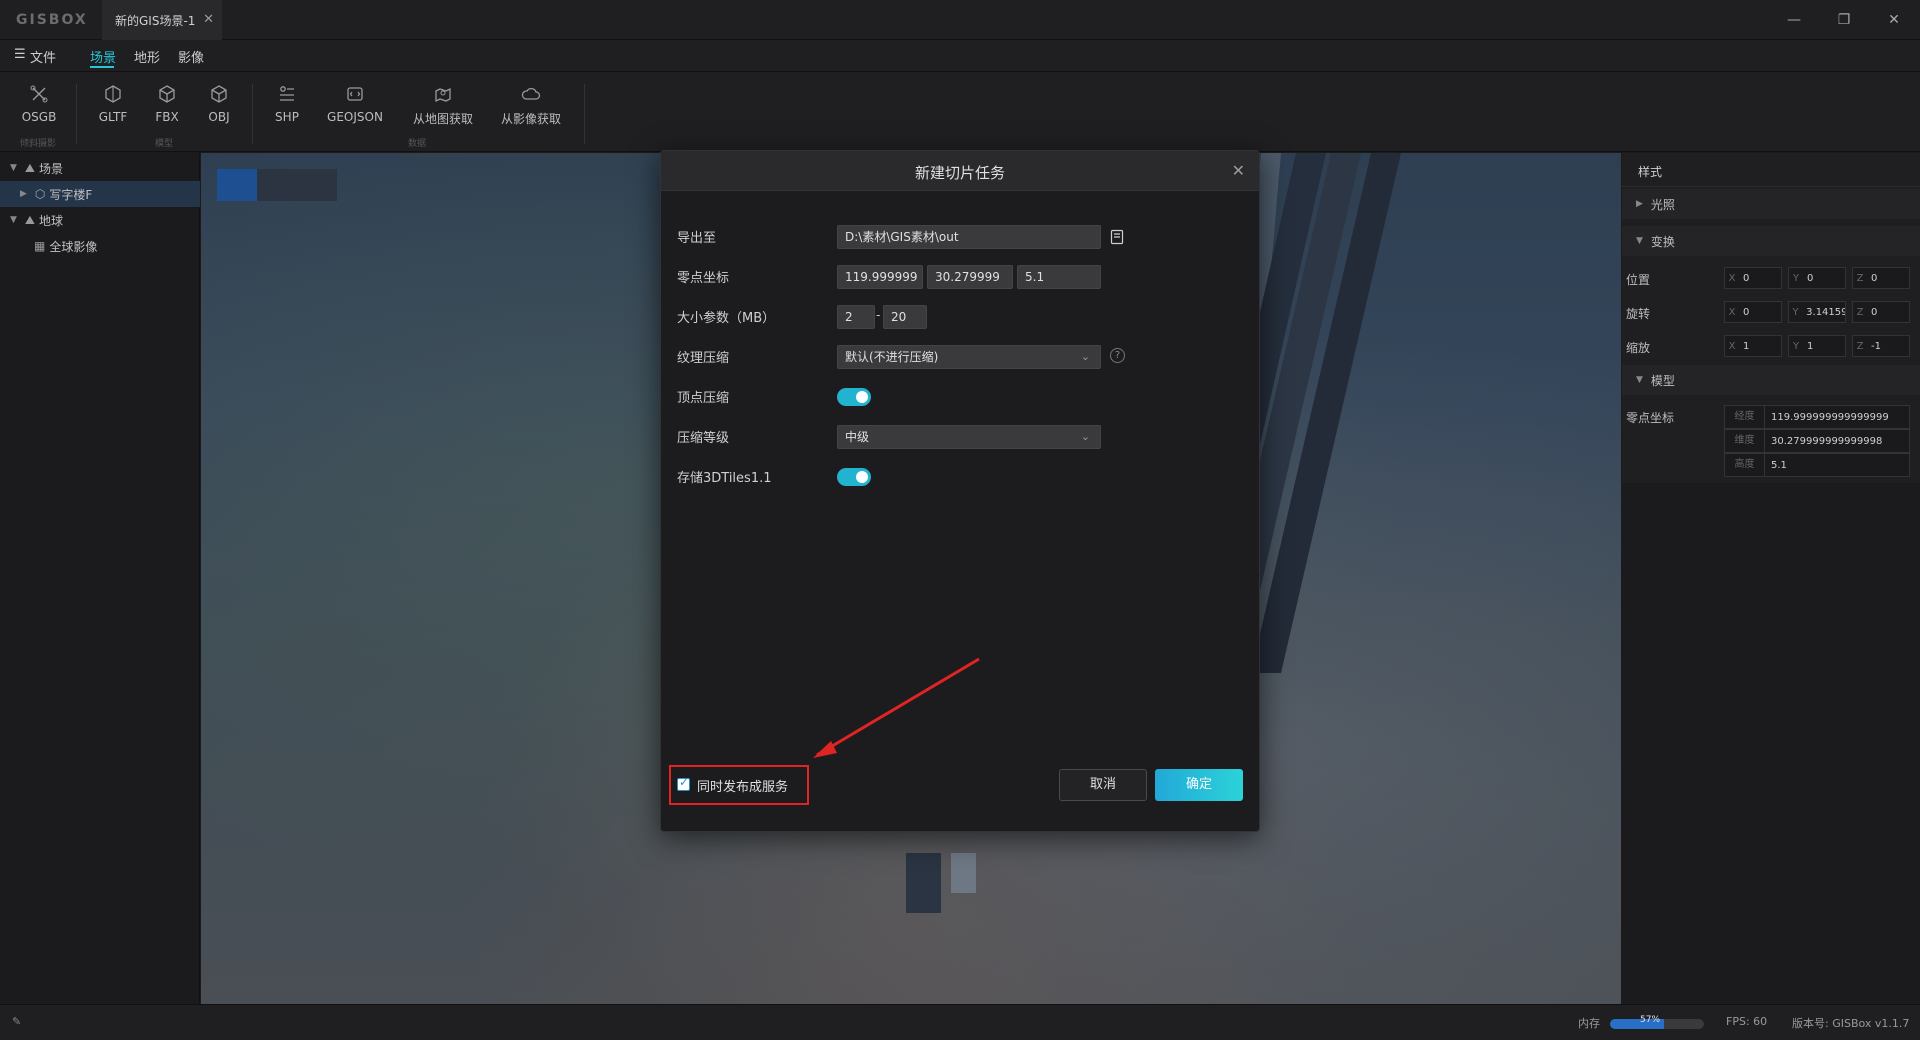 Image resolution: width=1920 pixels, height=1040 pixels. I want to click on group-label-model: 模型, so click(164, 144).